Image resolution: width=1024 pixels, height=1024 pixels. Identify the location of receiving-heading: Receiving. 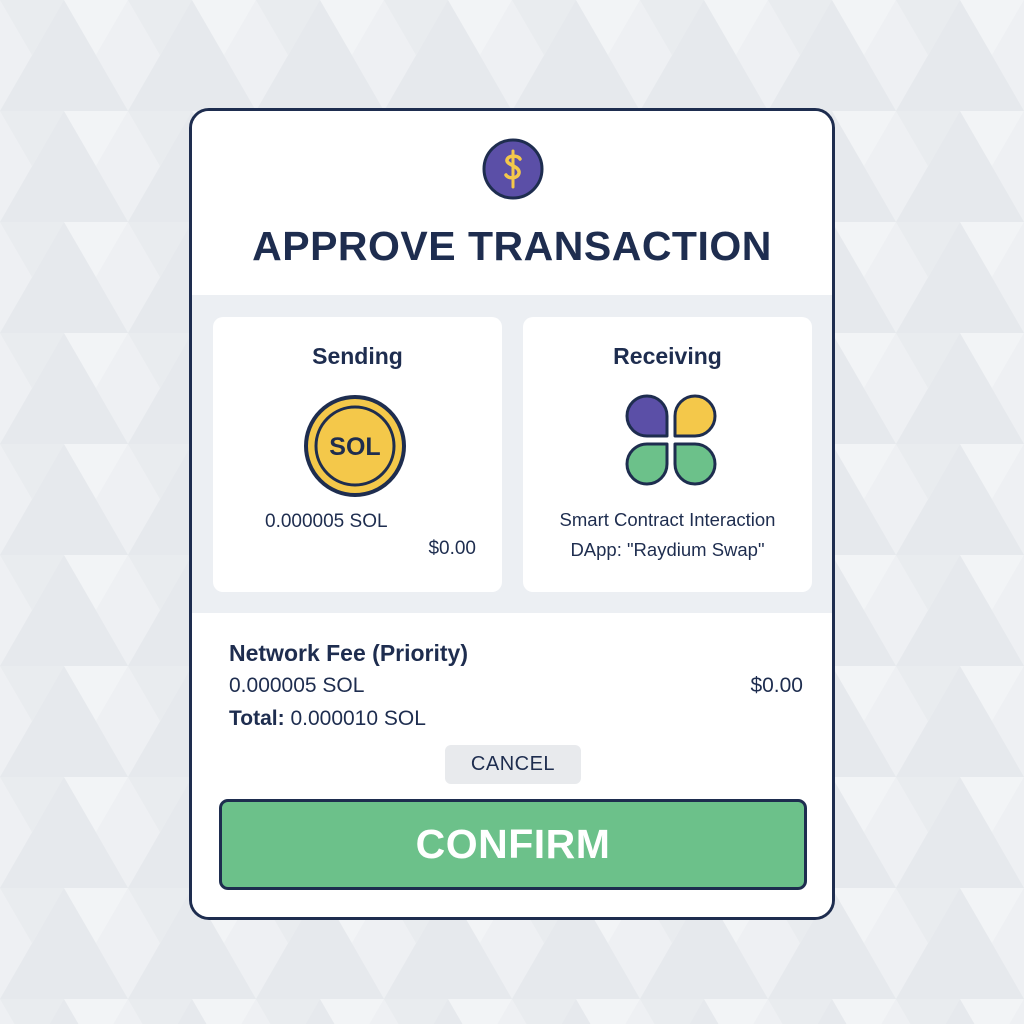
(667, 356).